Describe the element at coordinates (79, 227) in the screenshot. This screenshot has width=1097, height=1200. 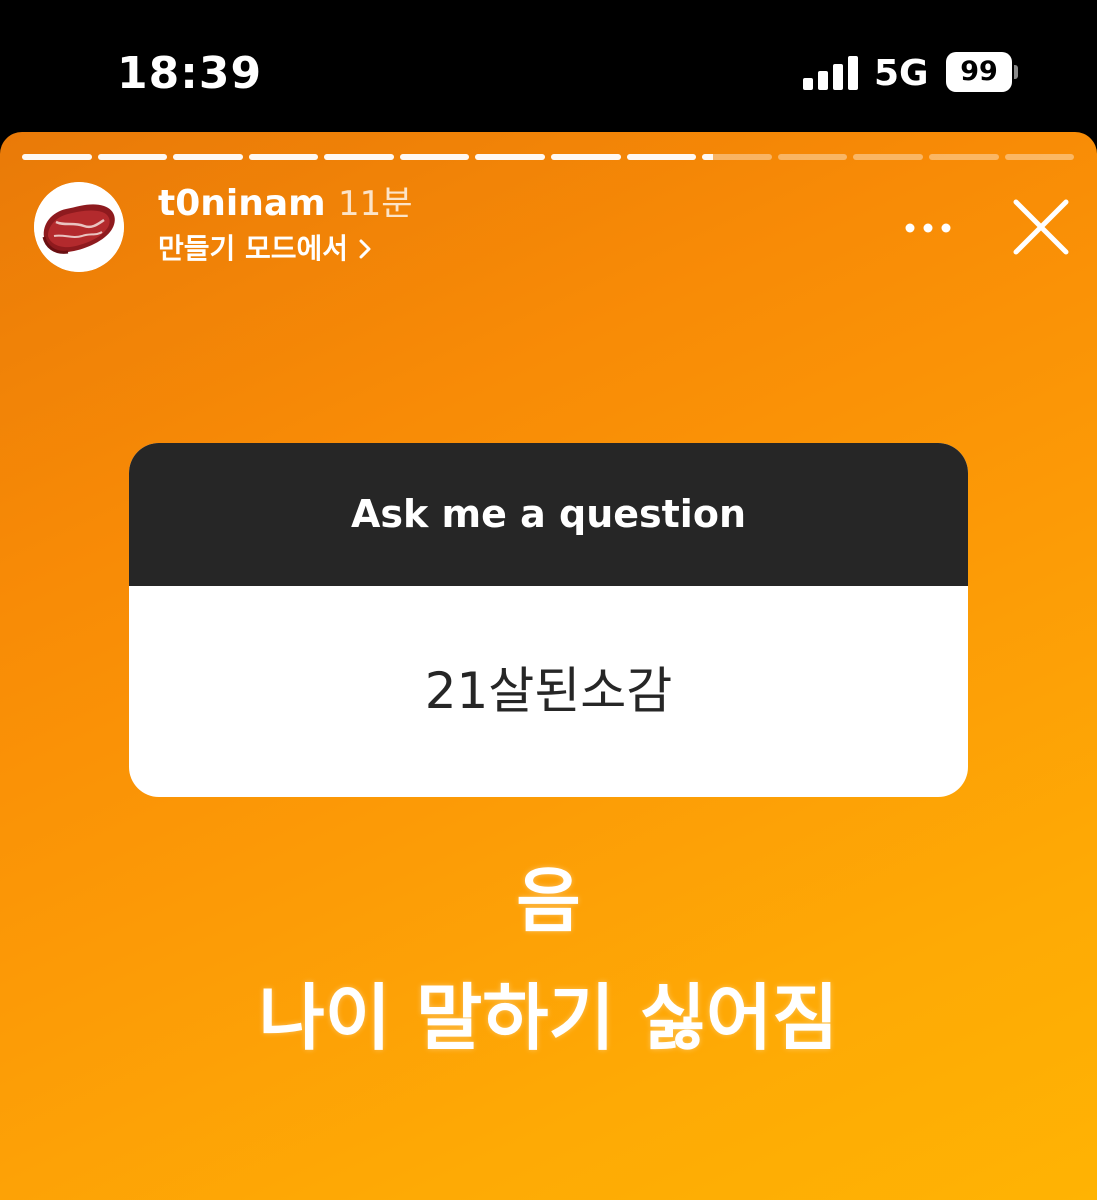
I see `steak-icon` at that location.